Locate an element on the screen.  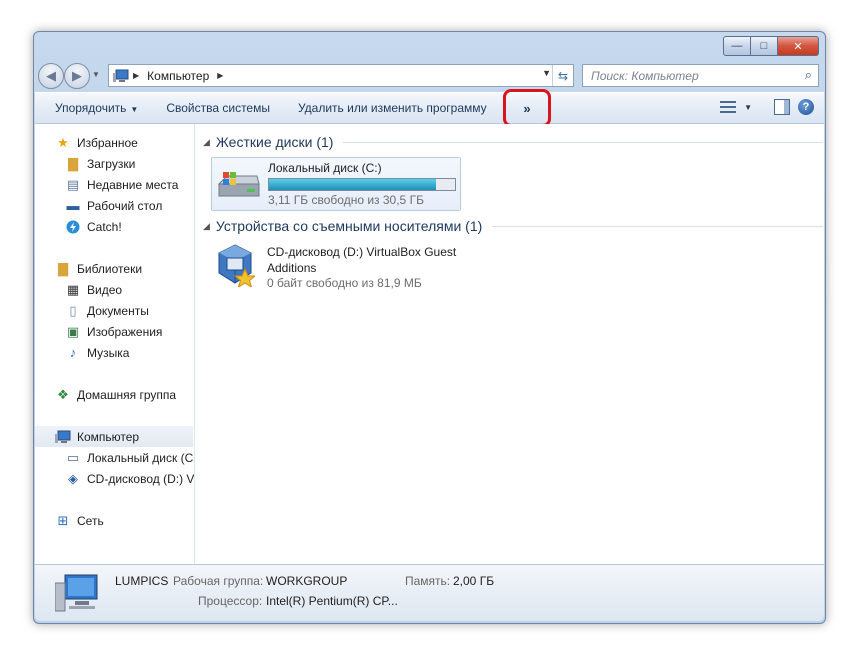
recent-places-icon: ▤ is located at coordinates (73, 184).